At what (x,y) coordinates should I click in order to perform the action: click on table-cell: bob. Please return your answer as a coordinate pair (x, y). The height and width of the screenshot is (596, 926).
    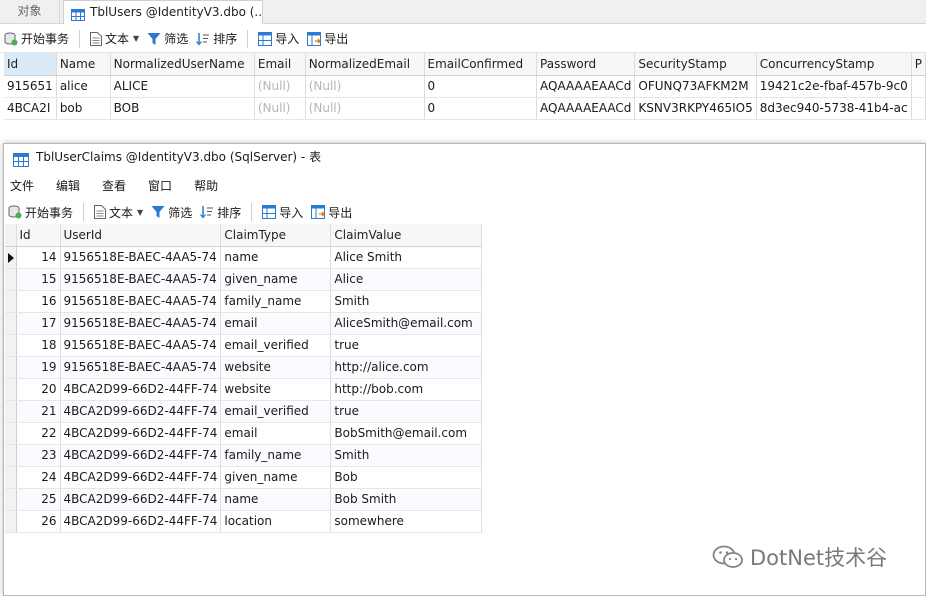
    Looking at the image, I should click on (83, 108).